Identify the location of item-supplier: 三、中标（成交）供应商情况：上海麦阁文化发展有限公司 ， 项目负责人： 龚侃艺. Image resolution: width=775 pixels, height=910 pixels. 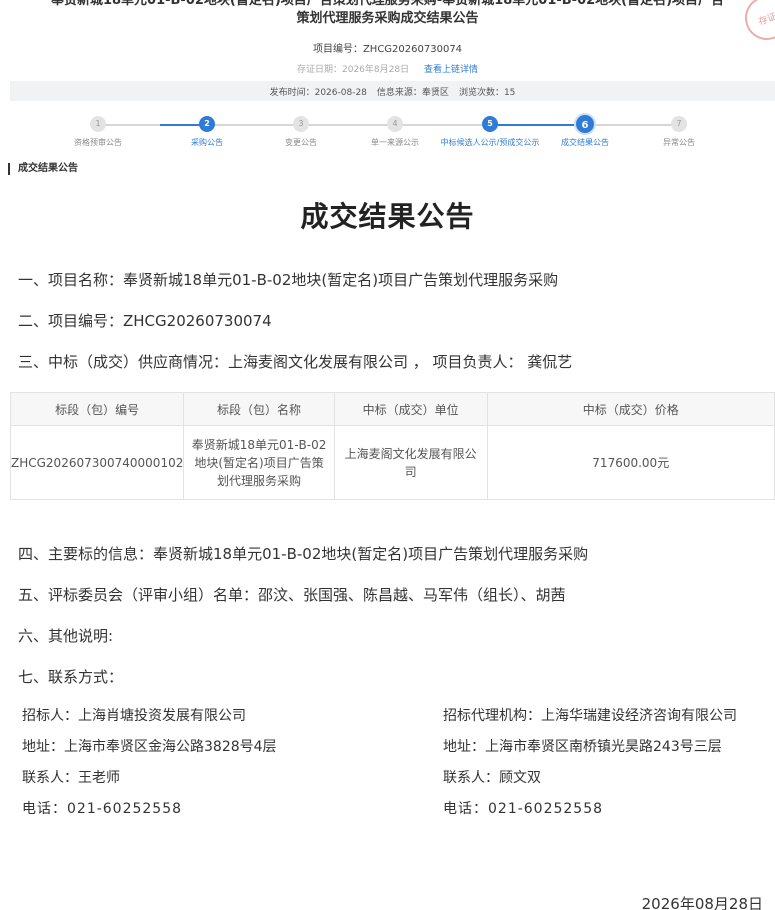
(295, 362).